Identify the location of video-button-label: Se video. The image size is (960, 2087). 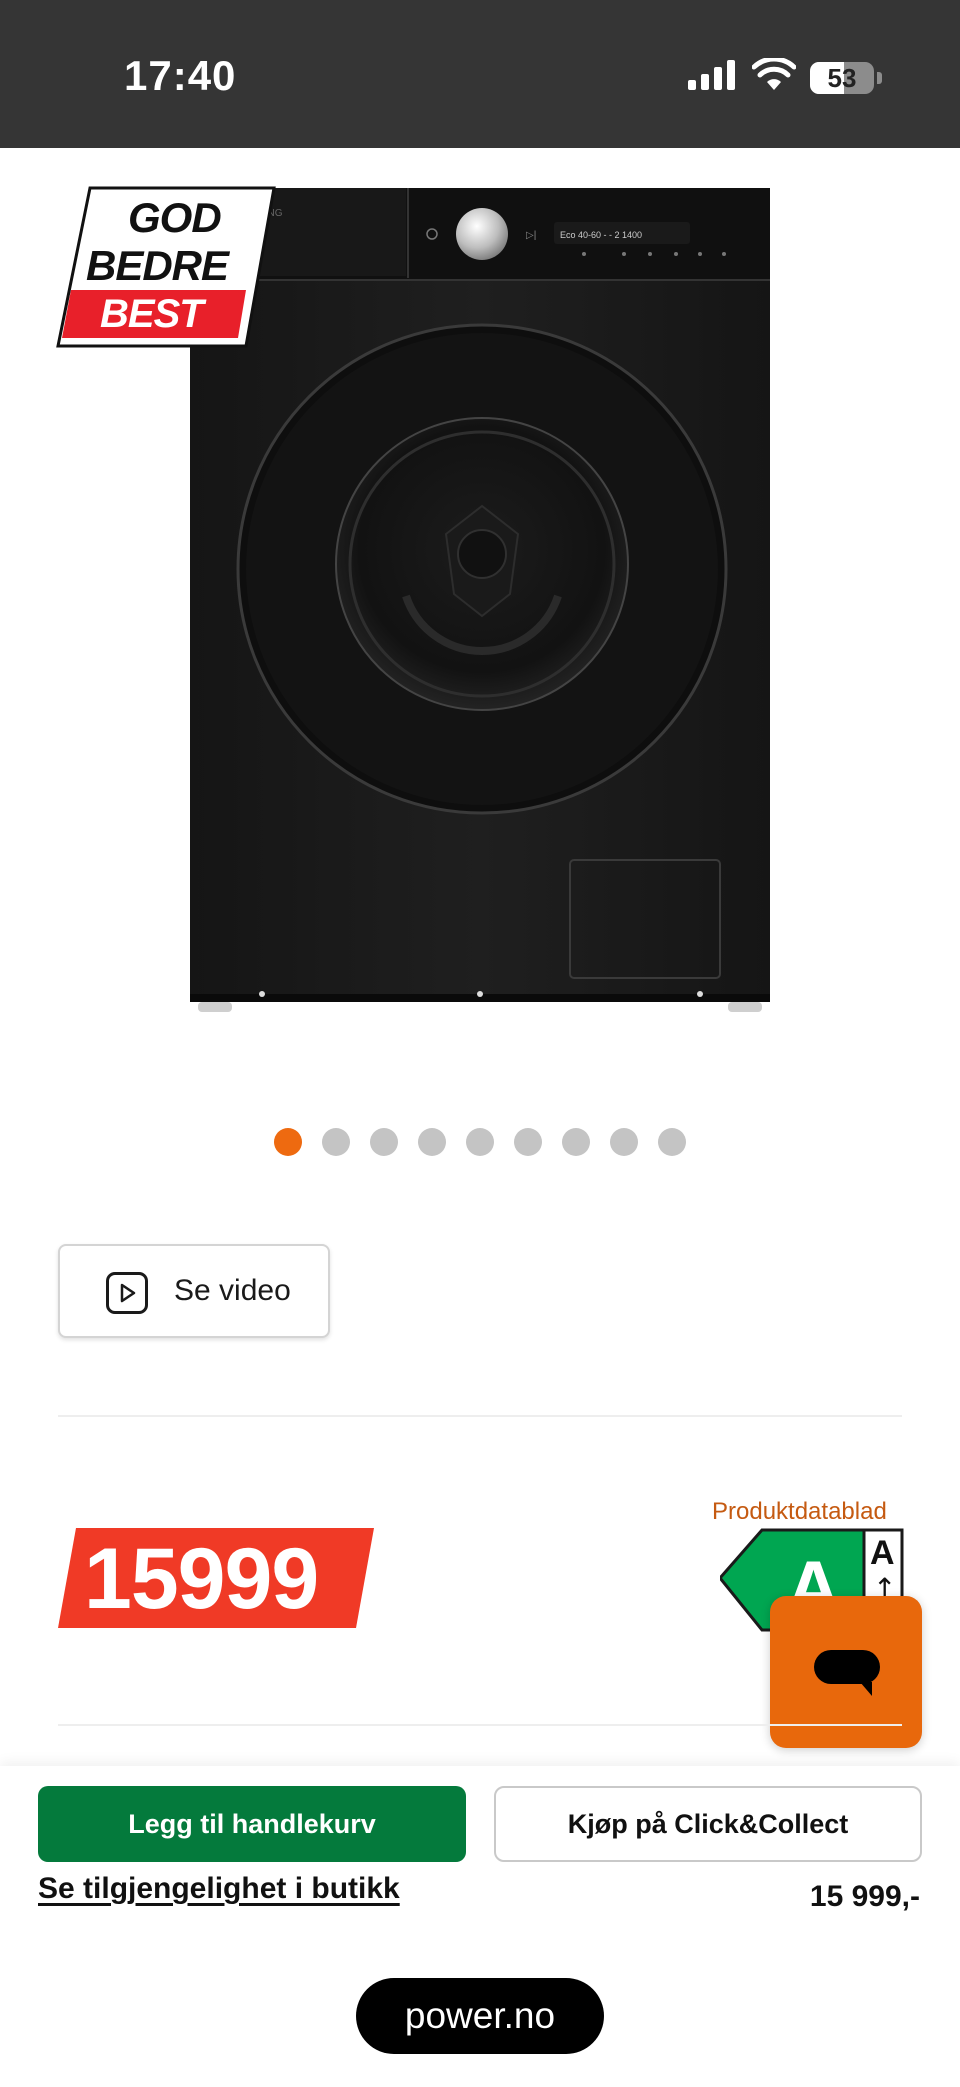
(232, 1290).